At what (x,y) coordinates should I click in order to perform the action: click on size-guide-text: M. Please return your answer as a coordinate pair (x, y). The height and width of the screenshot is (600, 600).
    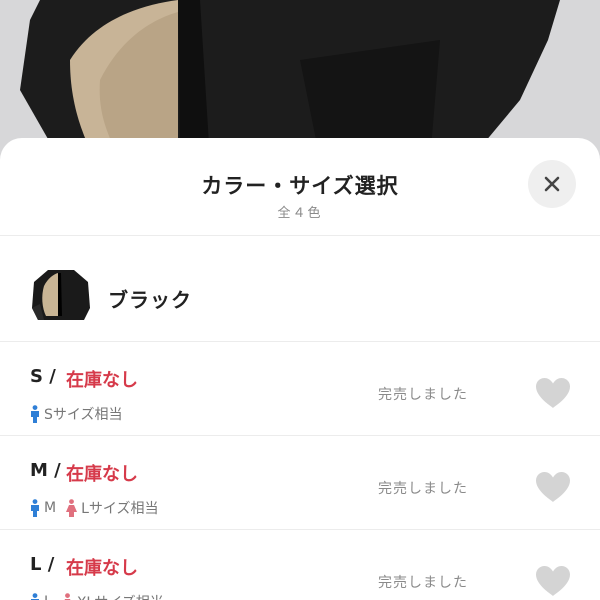
    Looking at the image, I should click on (50, 508).